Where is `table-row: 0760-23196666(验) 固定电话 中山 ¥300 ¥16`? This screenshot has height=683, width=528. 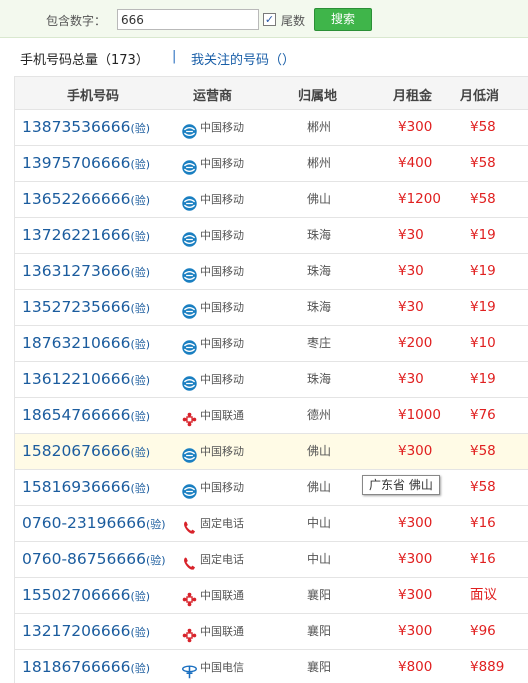
table-row: 0760-23196666(验) 固定电话 中山 ¥300 ¥16 is located at coordinates (271, 524).